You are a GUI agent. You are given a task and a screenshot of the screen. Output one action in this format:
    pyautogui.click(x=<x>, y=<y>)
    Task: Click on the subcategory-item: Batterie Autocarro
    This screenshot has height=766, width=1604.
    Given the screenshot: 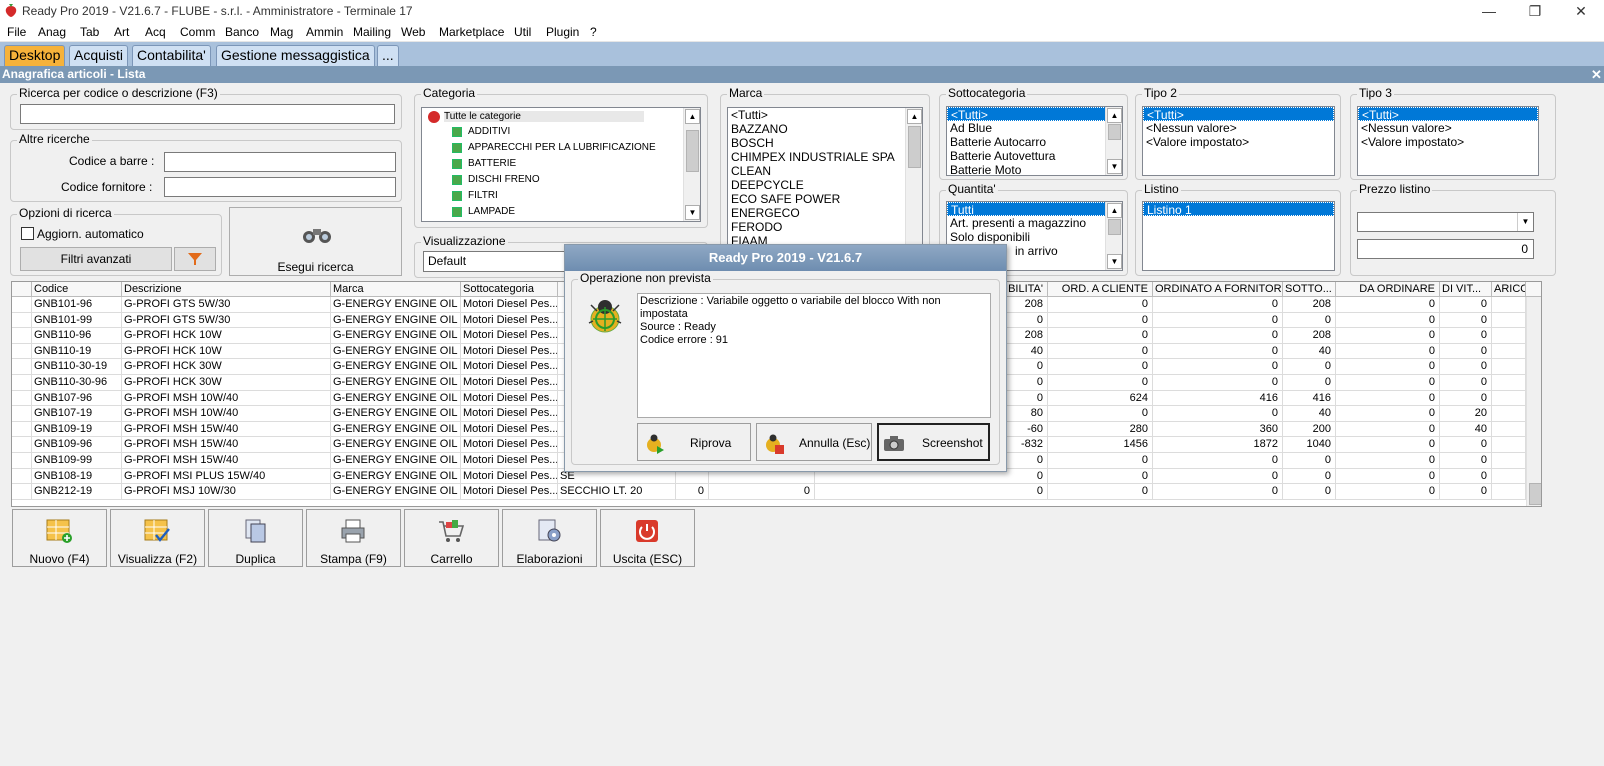 What is the action you would take?
    pyautogui.click(x=1034, y=142)
    